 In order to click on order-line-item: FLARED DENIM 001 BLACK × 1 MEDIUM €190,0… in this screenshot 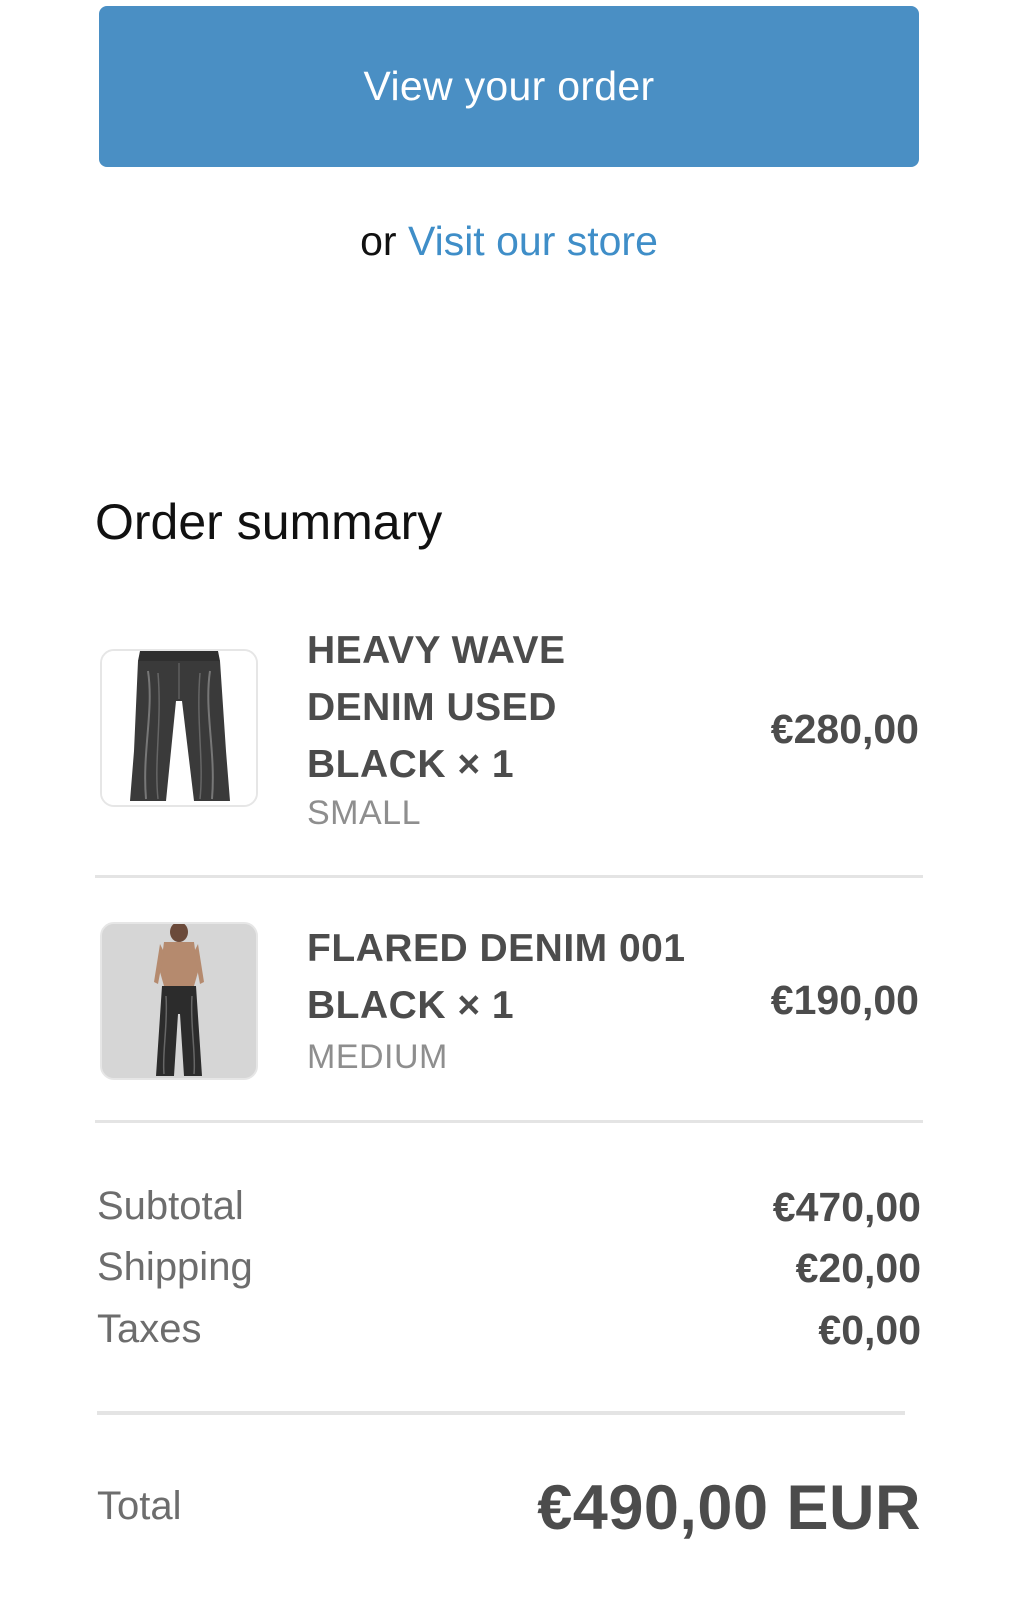, I will do `click(509, 1007)`.